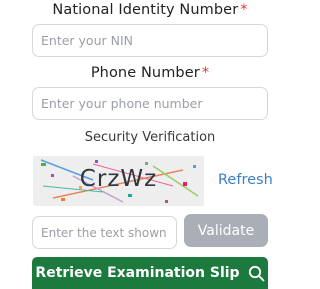  Describe the element at coordinates (145, 73) in the screenshot. I see `phone-label-text: Phone Number` at that location.